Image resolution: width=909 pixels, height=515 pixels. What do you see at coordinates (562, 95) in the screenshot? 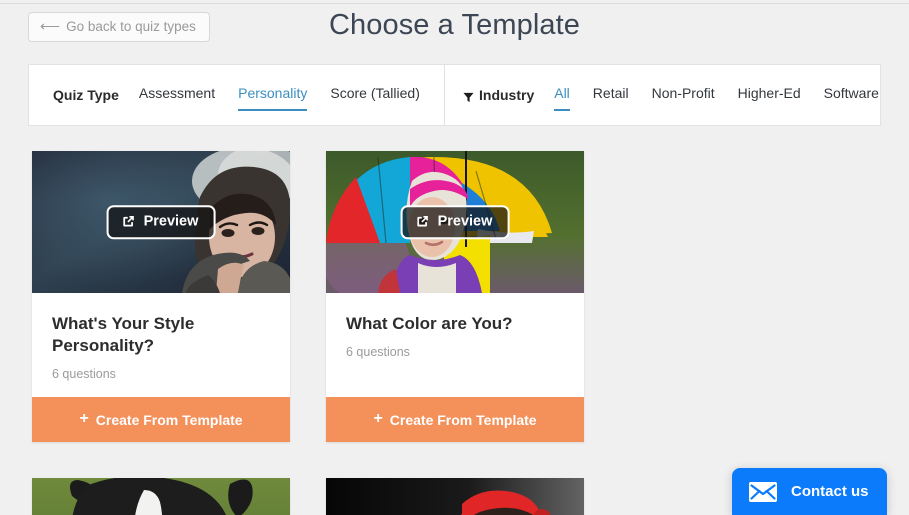
I see `filter-industry-all: All` at bounding box center [562, 95].